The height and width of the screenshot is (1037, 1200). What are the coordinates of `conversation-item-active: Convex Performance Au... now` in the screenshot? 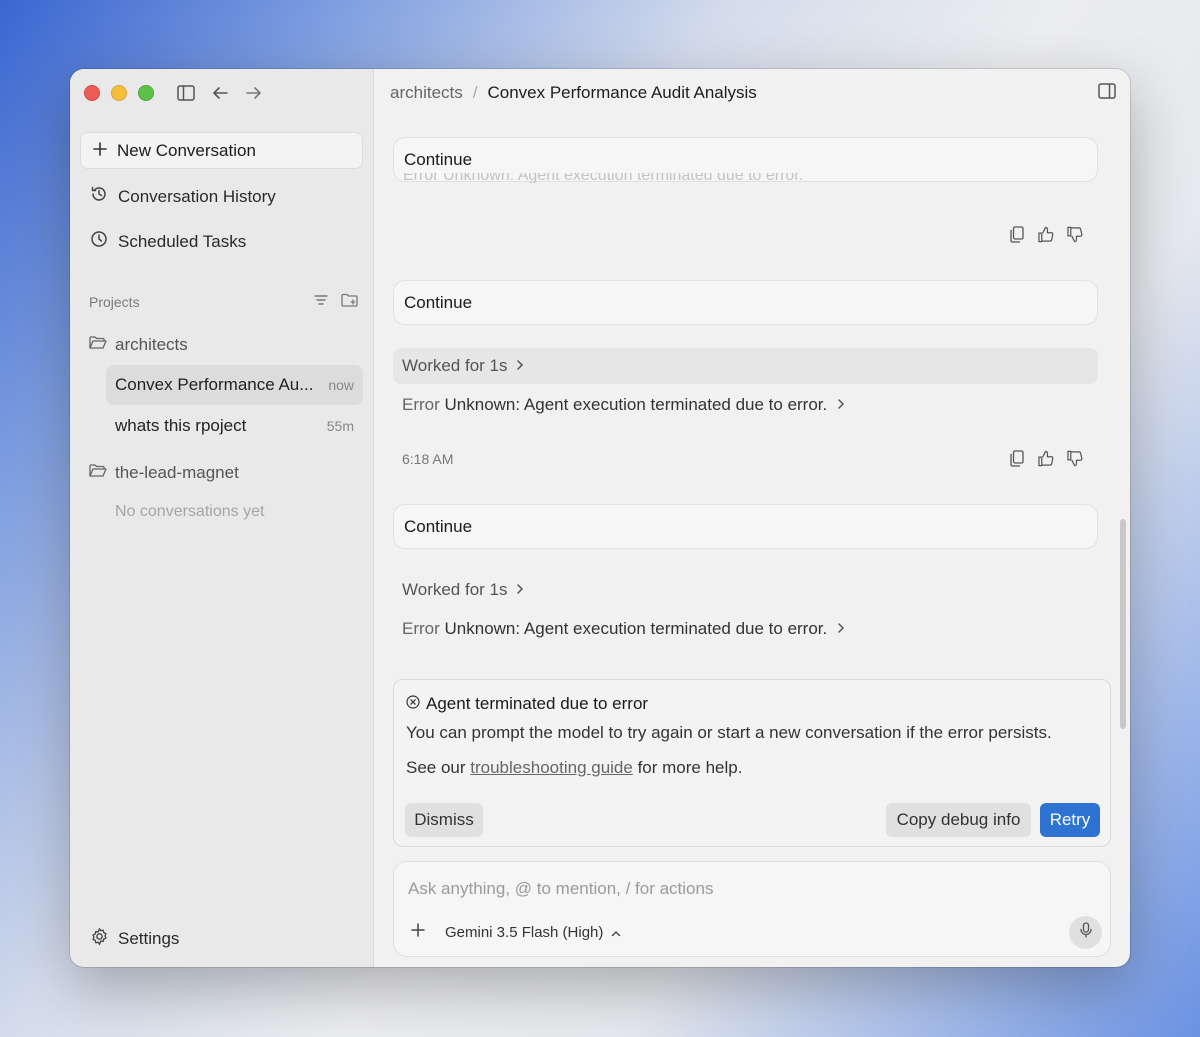 It's located at (234, 385).